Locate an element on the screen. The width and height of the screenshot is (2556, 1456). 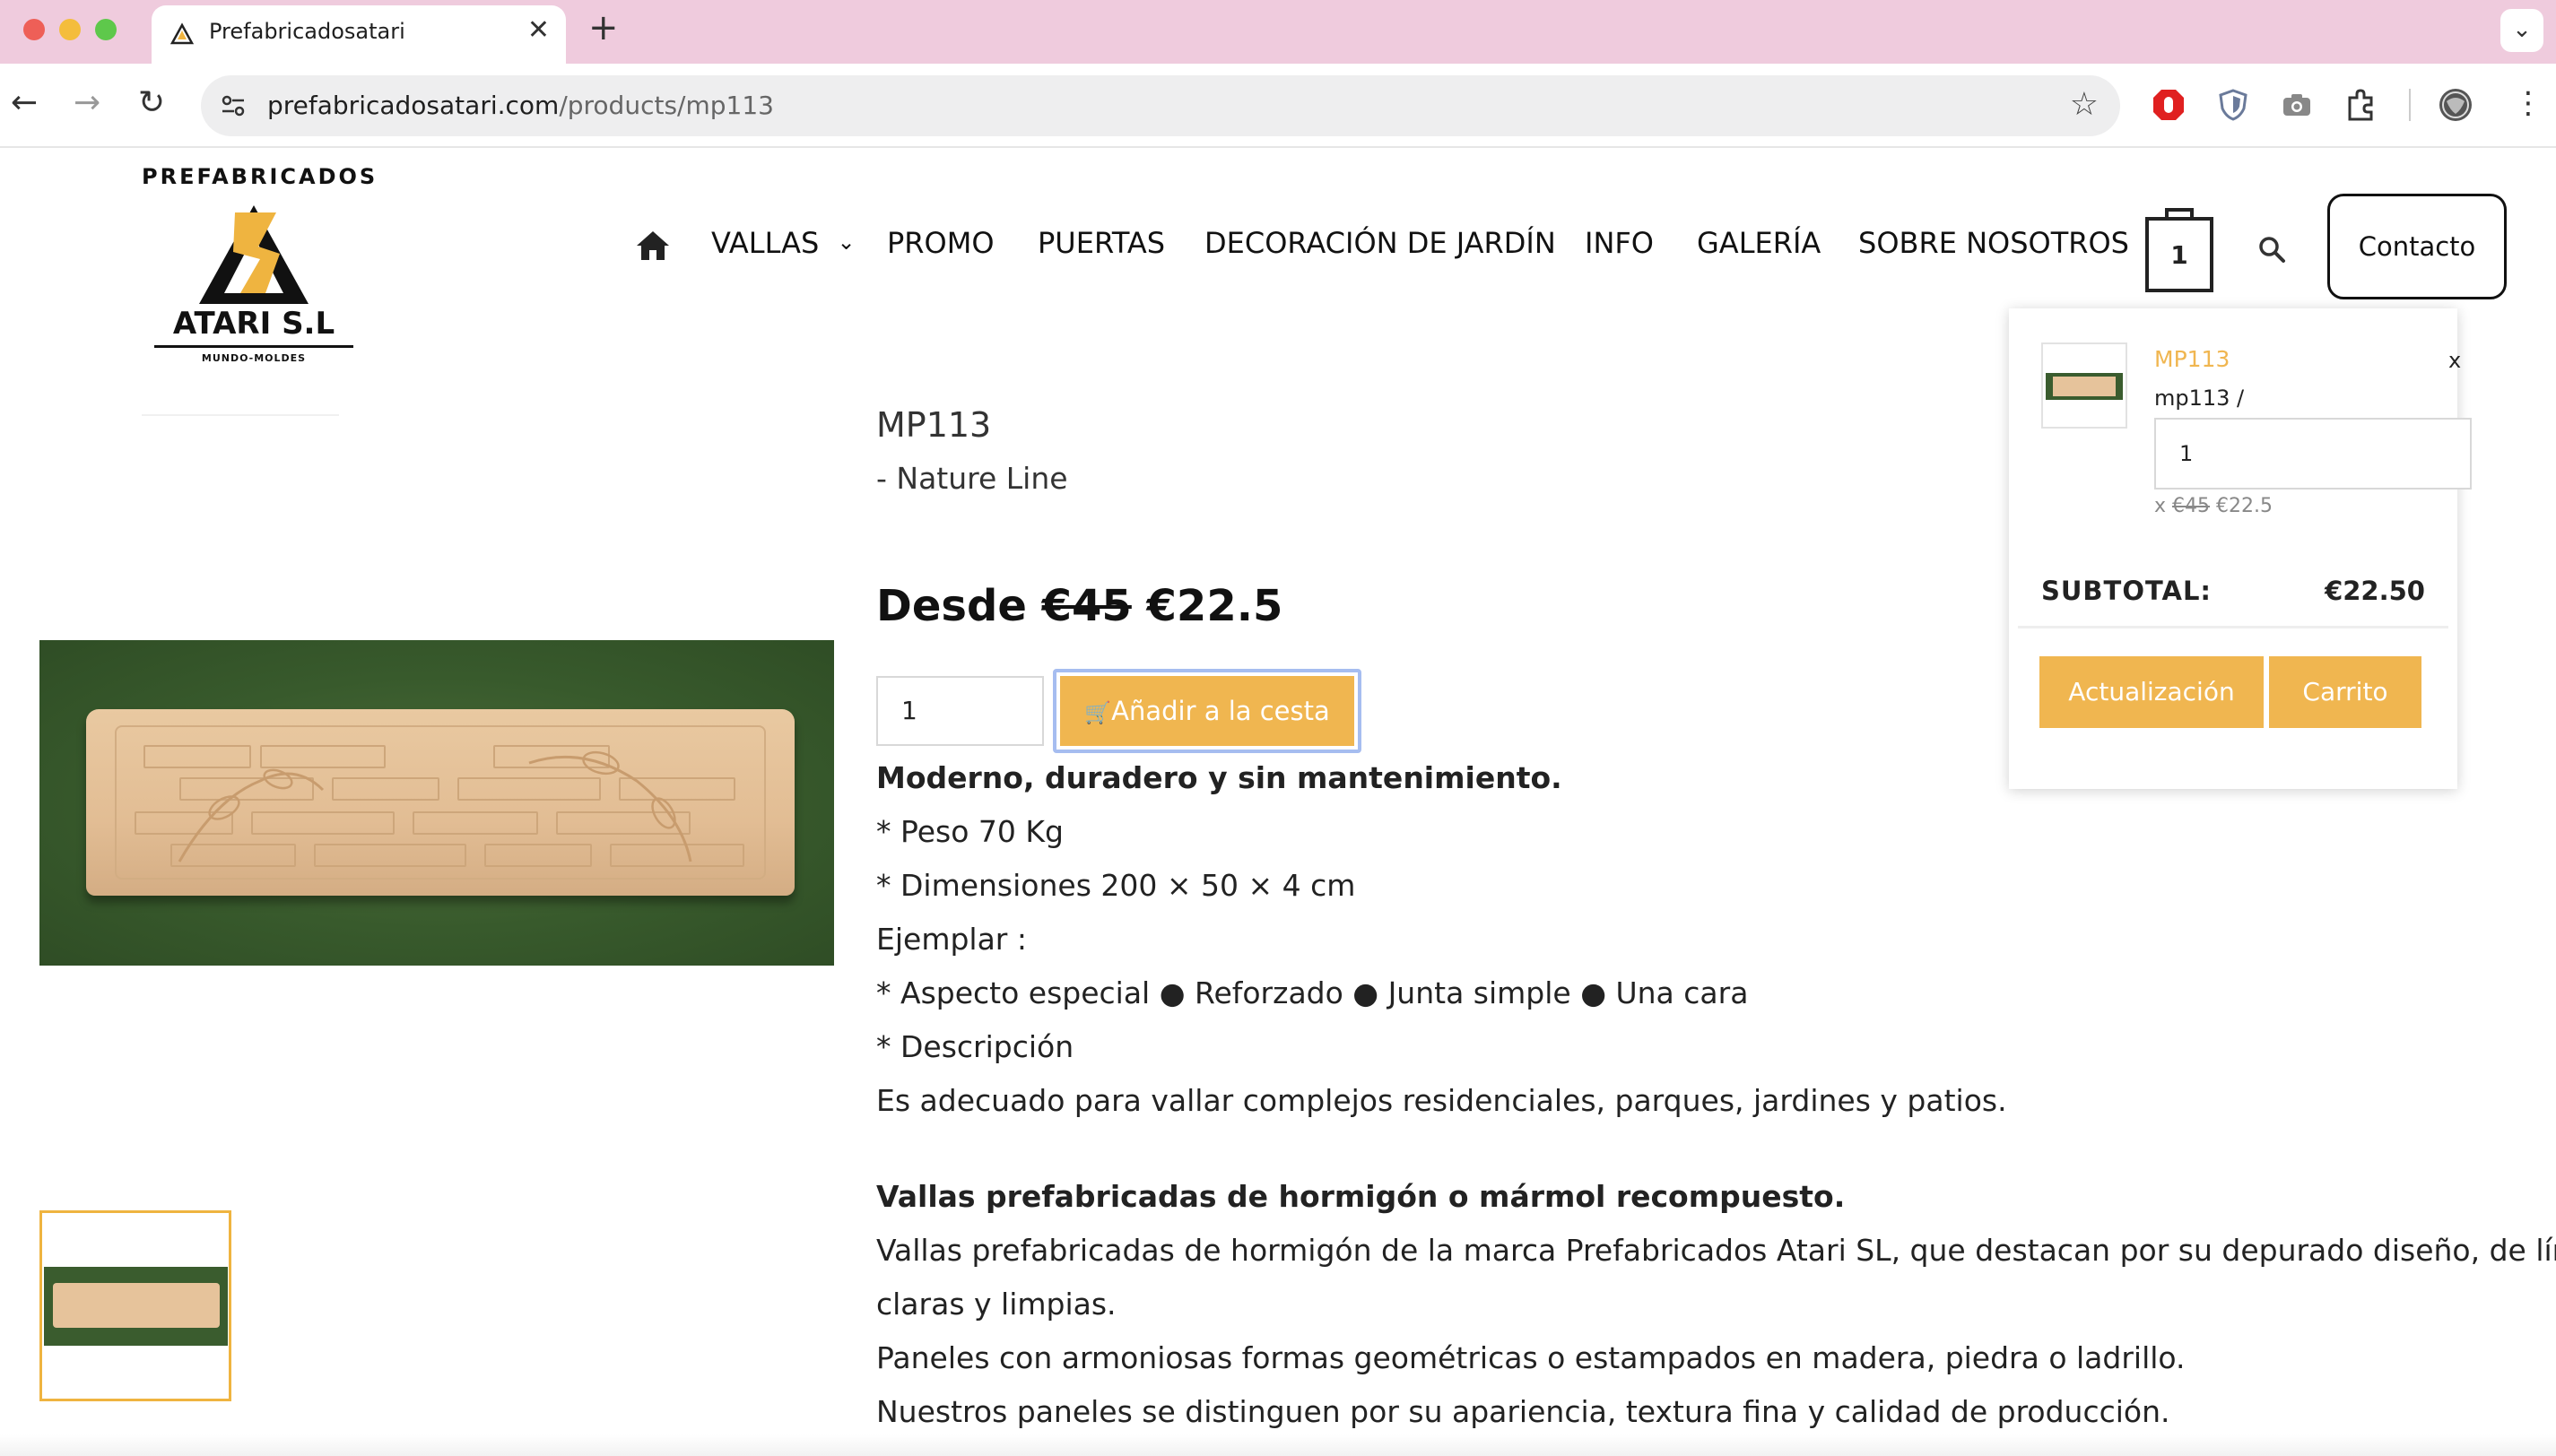
panel-relief is located at coordinates (440, 803).